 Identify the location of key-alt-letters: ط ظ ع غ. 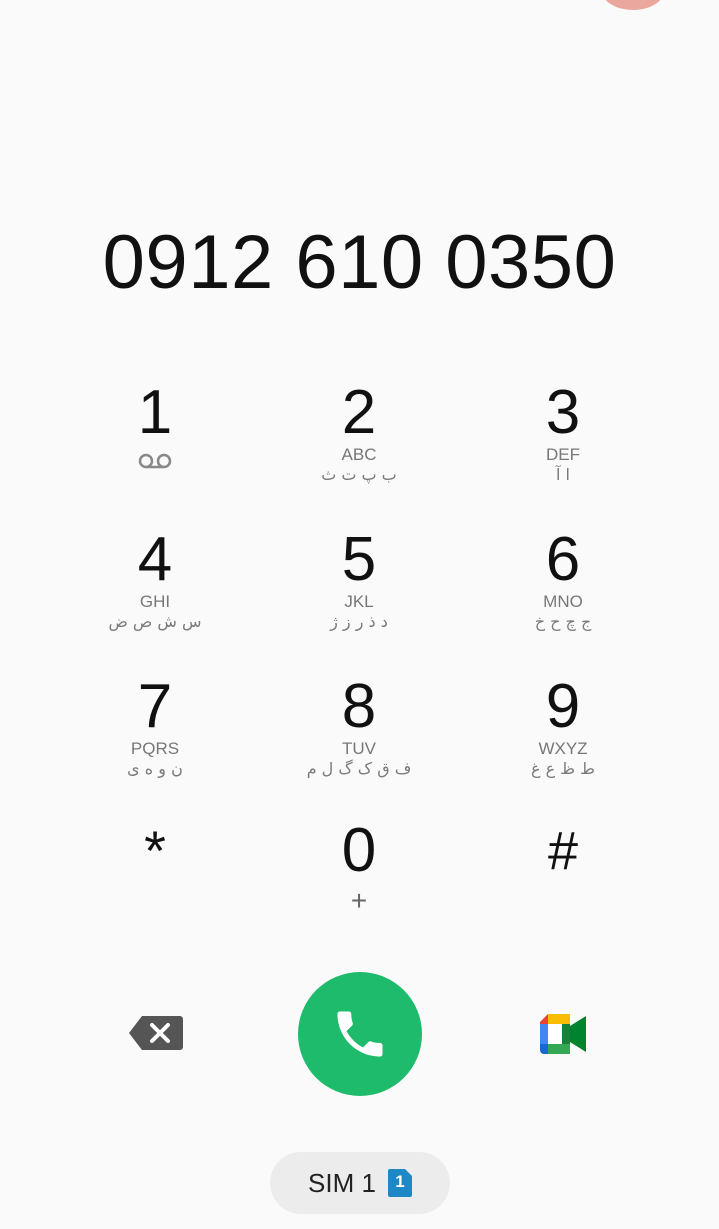
(563, 768).